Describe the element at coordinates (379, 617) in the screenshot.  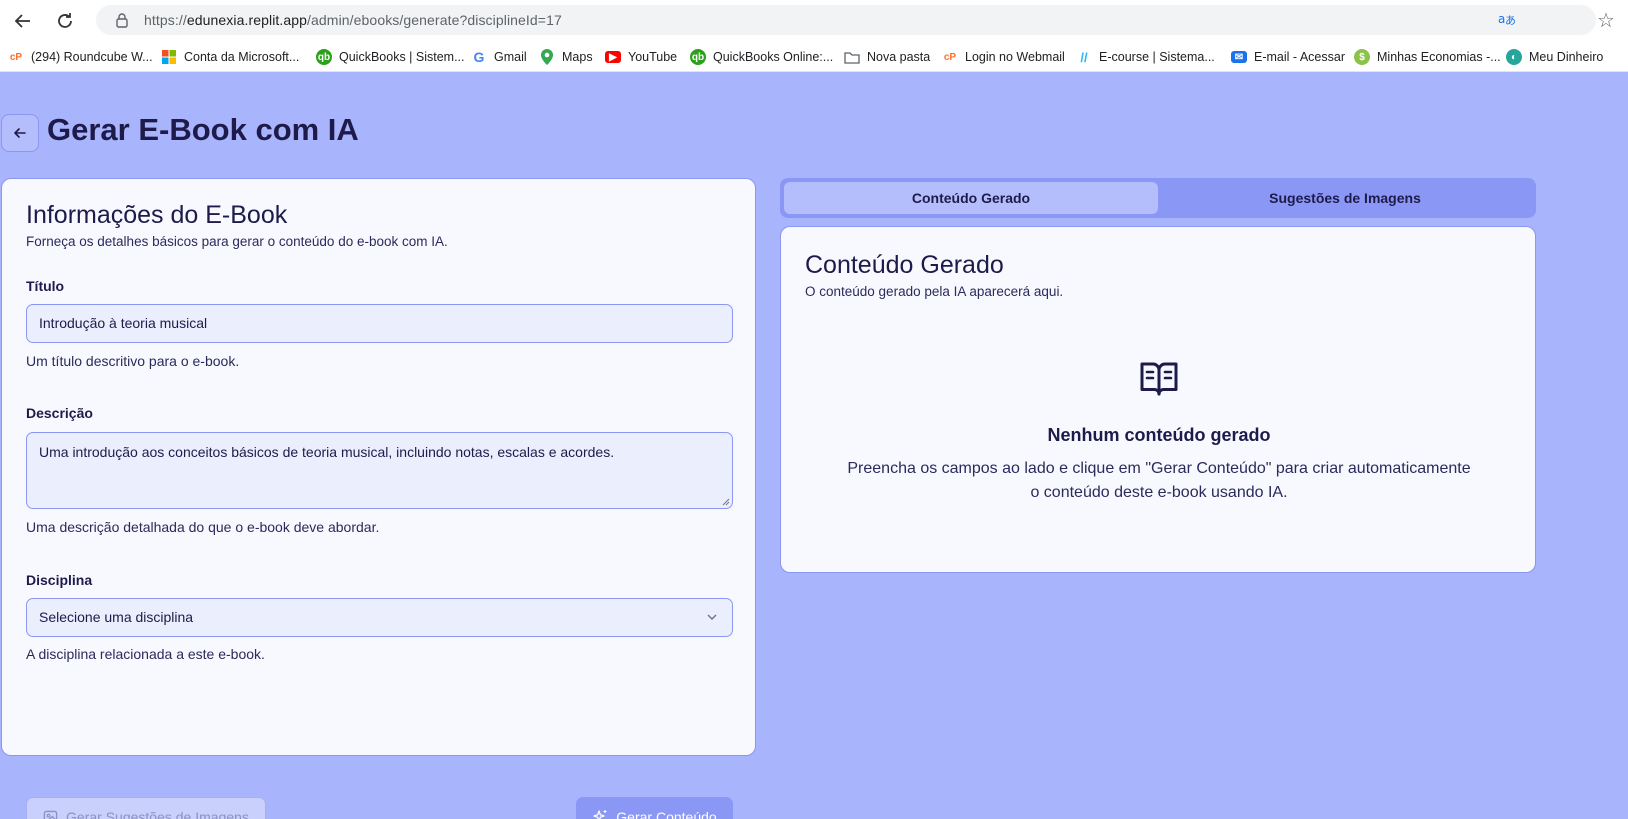
I see `discipline-select: Selecione uma disciplina` at that location.